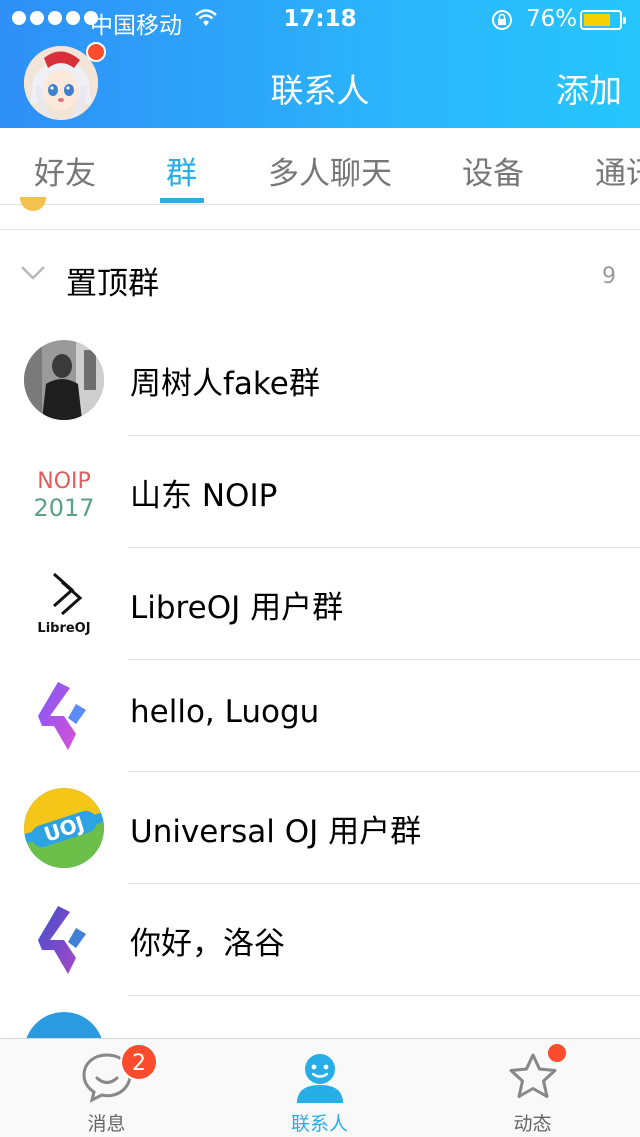  Describe the element at coordinates (64, 828) in the screenshot. I see `uoj-logo: UOJ` at that location.